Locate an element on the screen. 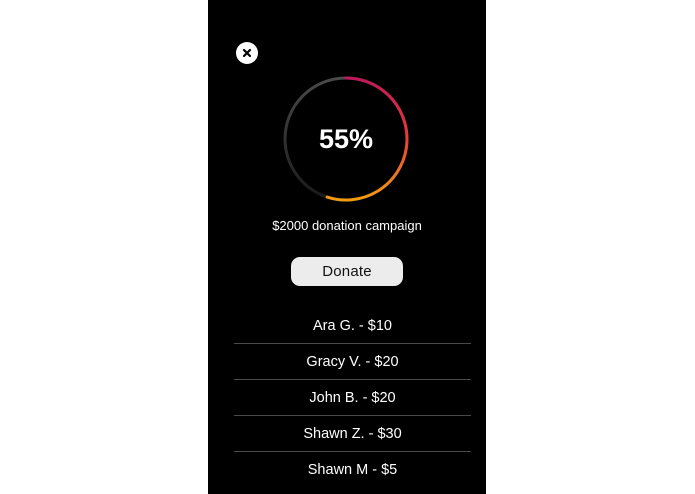  donor-list-item: Shawn M - $5 is located at coordinates (352, 470).